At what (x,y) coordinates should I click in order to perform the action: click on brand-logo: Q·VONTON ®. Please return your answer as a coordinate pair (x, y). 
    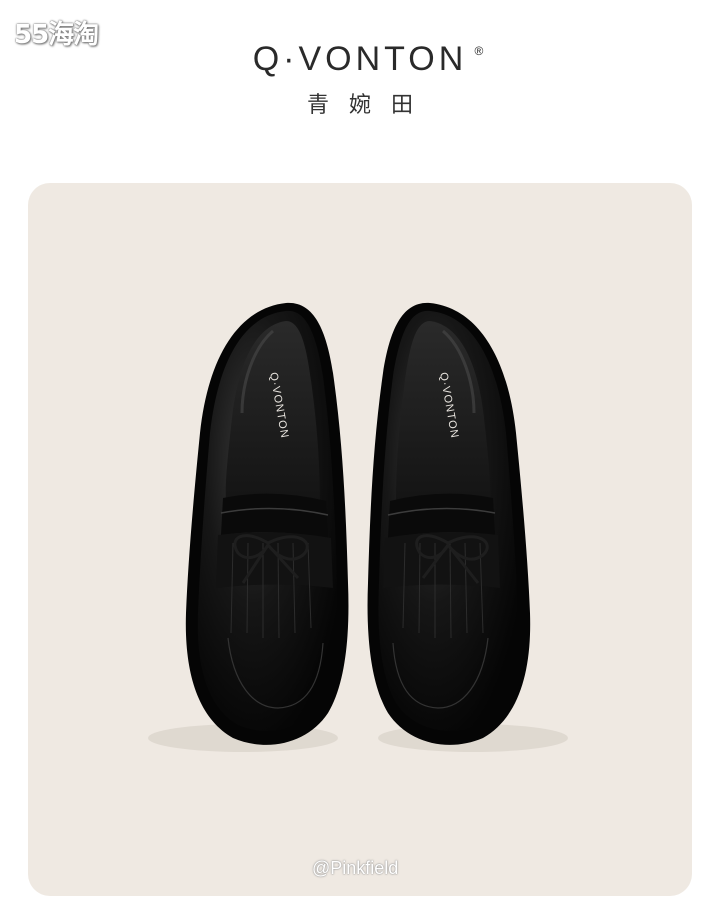
    Looking at the image, I should click on (368, 59).